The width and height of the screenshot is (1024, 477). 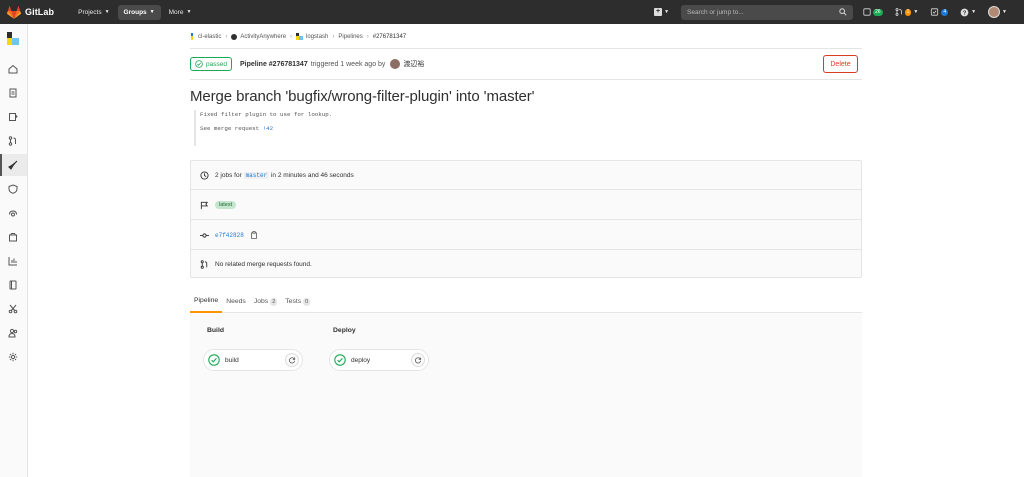 I want to click on nav-groups: Groups ▼, so click(x=139, y=12).